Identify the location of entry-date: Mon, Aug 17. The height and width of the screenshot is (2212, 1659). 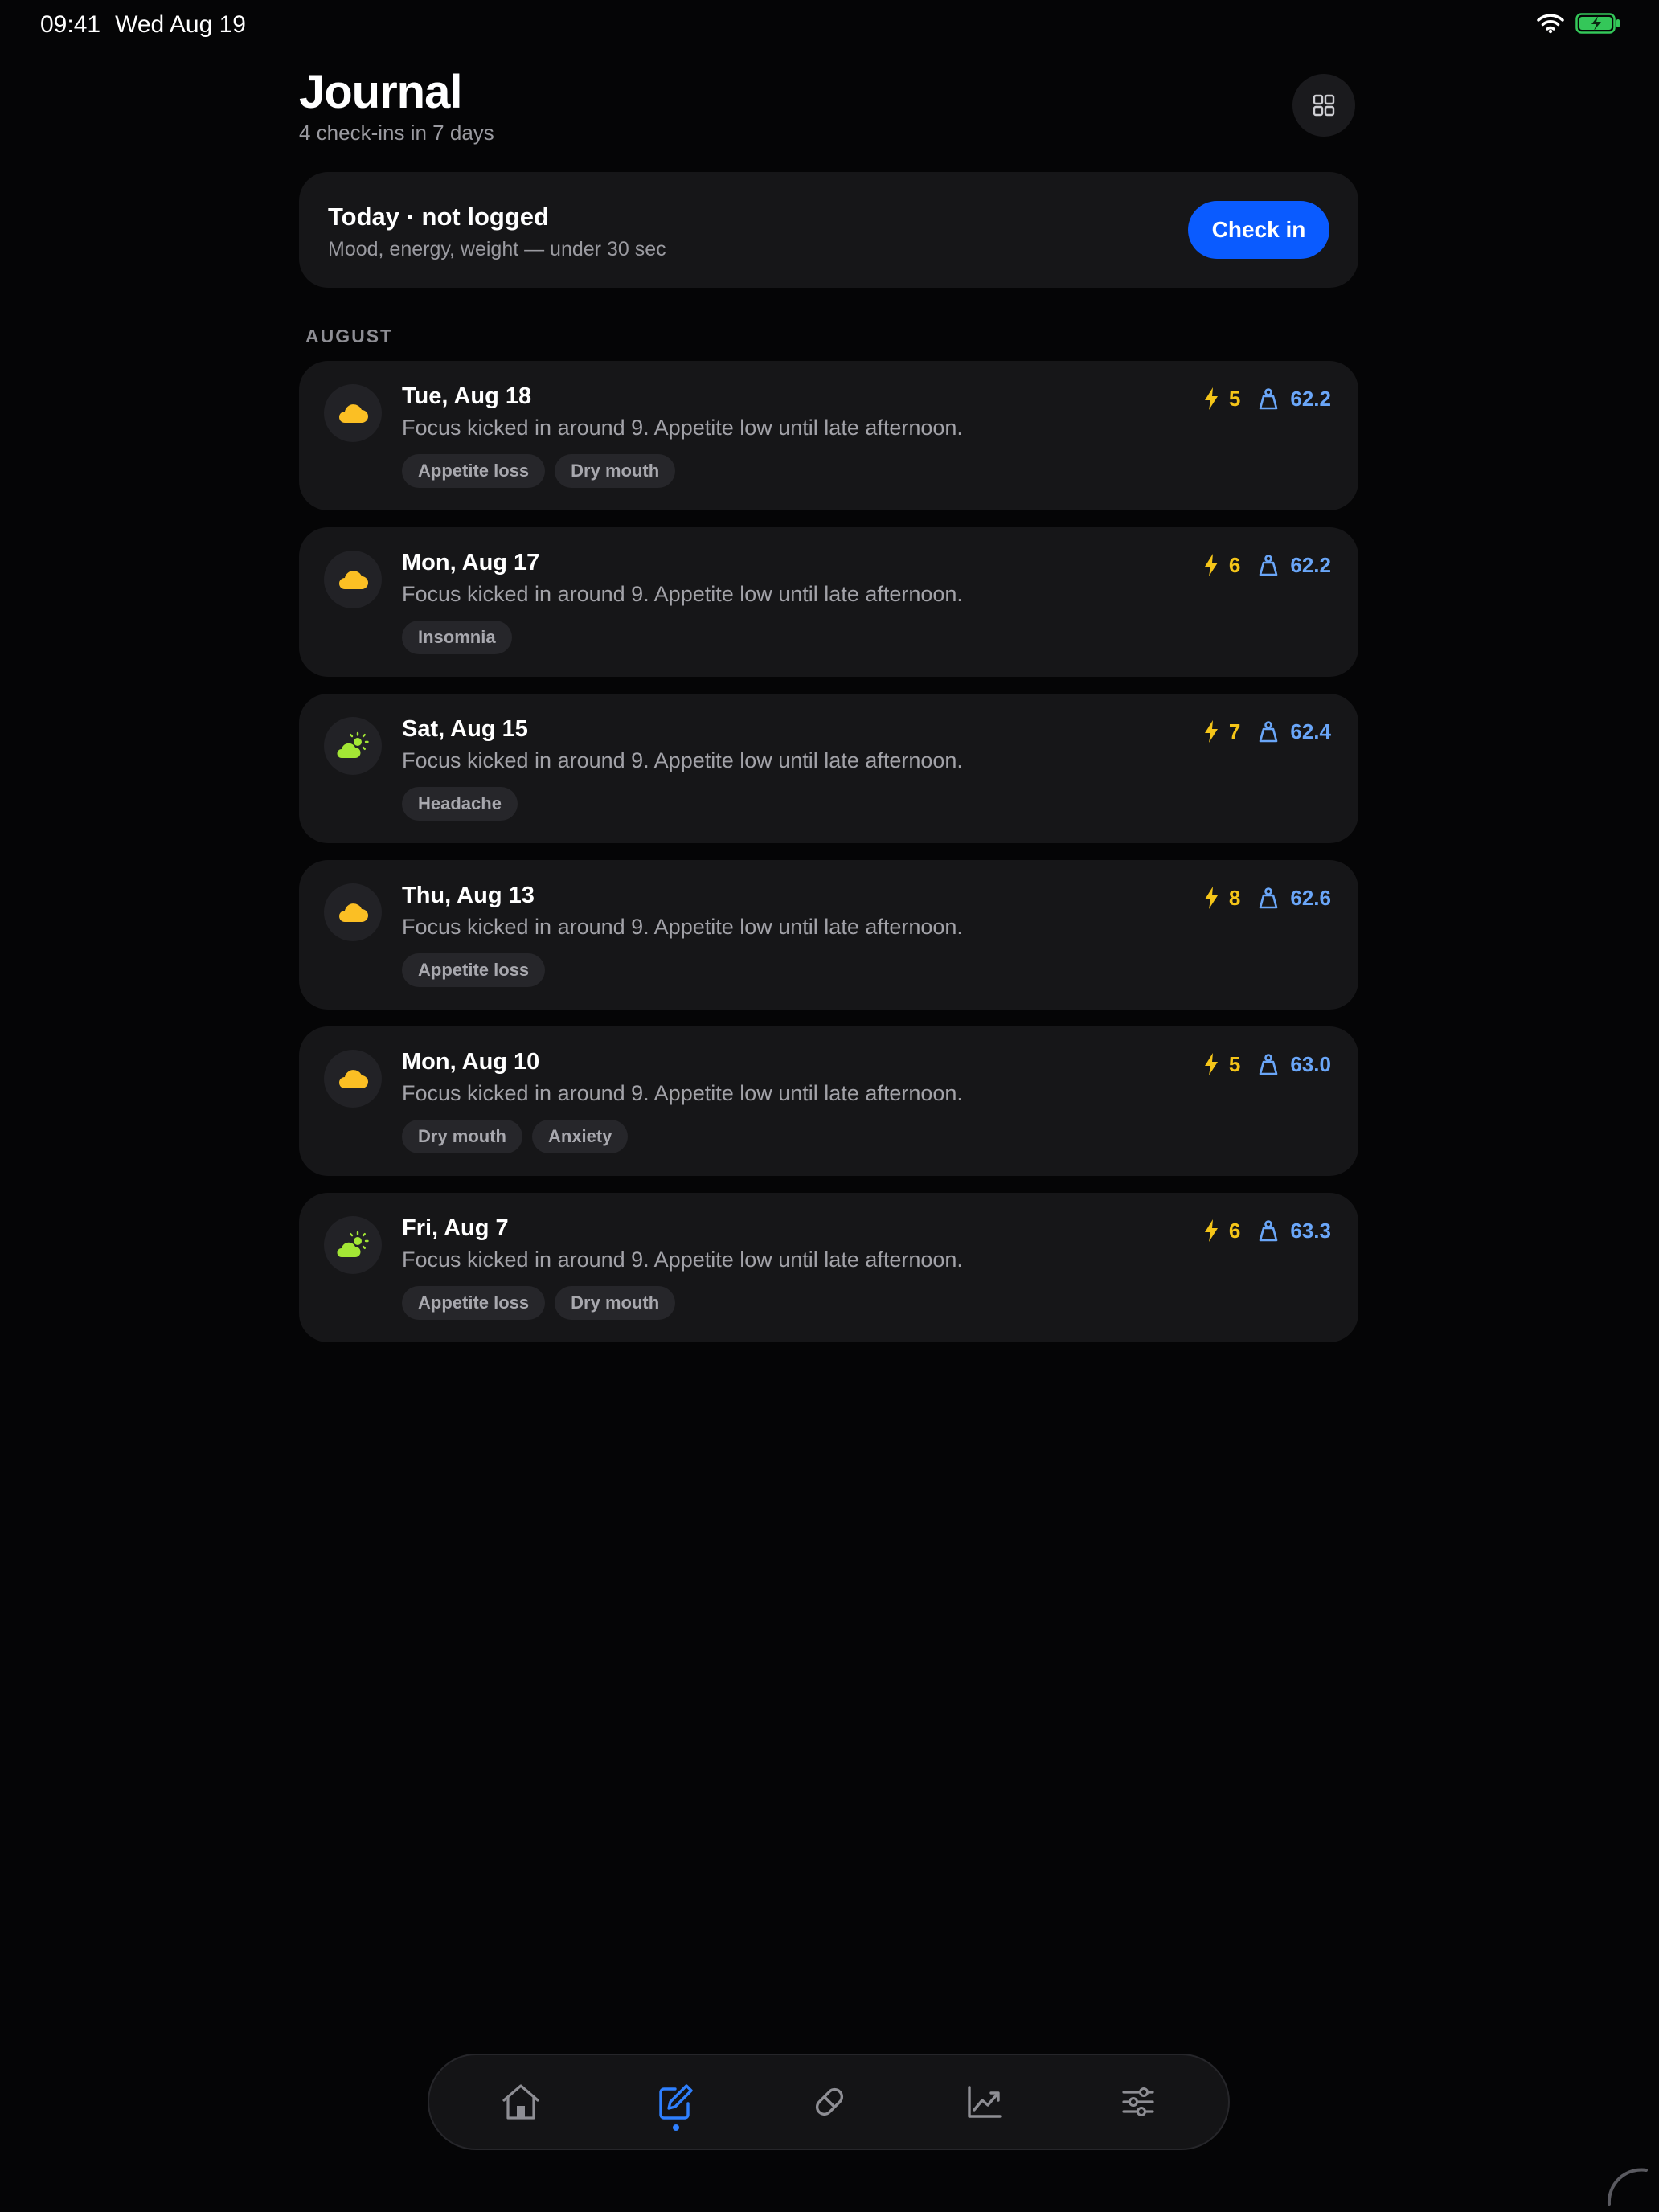
(471, 563).